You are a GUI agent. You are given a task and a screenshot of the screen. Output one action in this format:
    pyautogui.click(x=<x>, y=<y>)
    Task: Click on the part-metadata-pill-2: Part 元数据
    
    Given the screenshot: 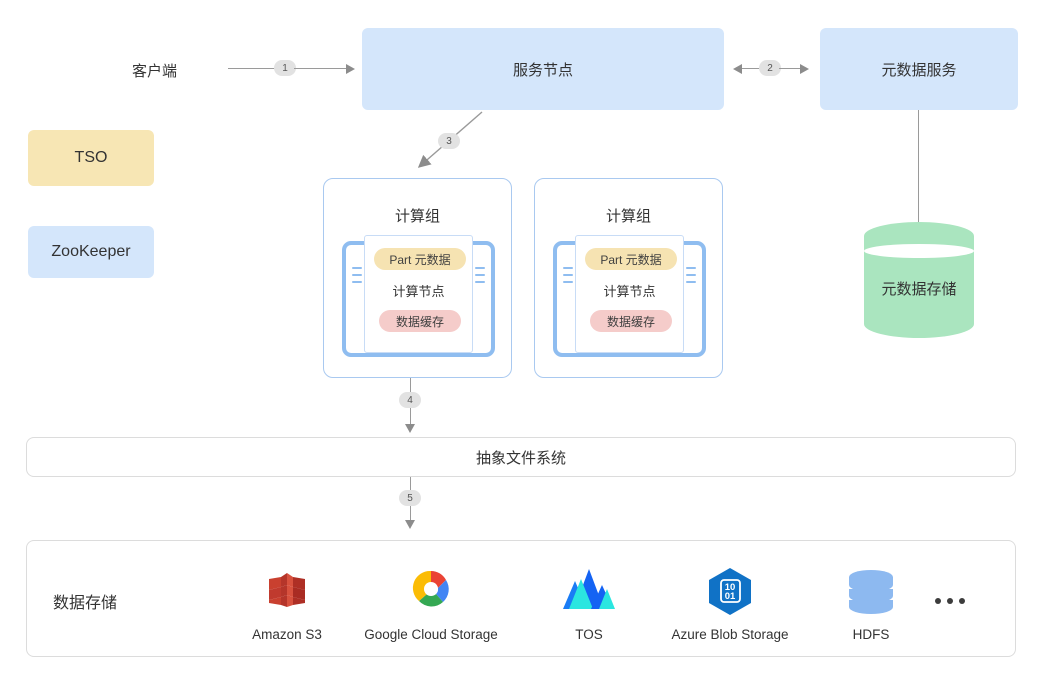 What is the action you would take?
    pyautogui.click(x=631, y=259)
    